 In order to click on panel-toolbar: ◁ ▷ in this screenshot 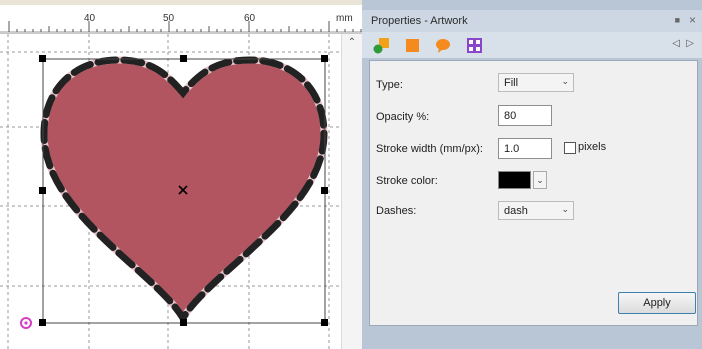, I will do `click(532, 45)`.